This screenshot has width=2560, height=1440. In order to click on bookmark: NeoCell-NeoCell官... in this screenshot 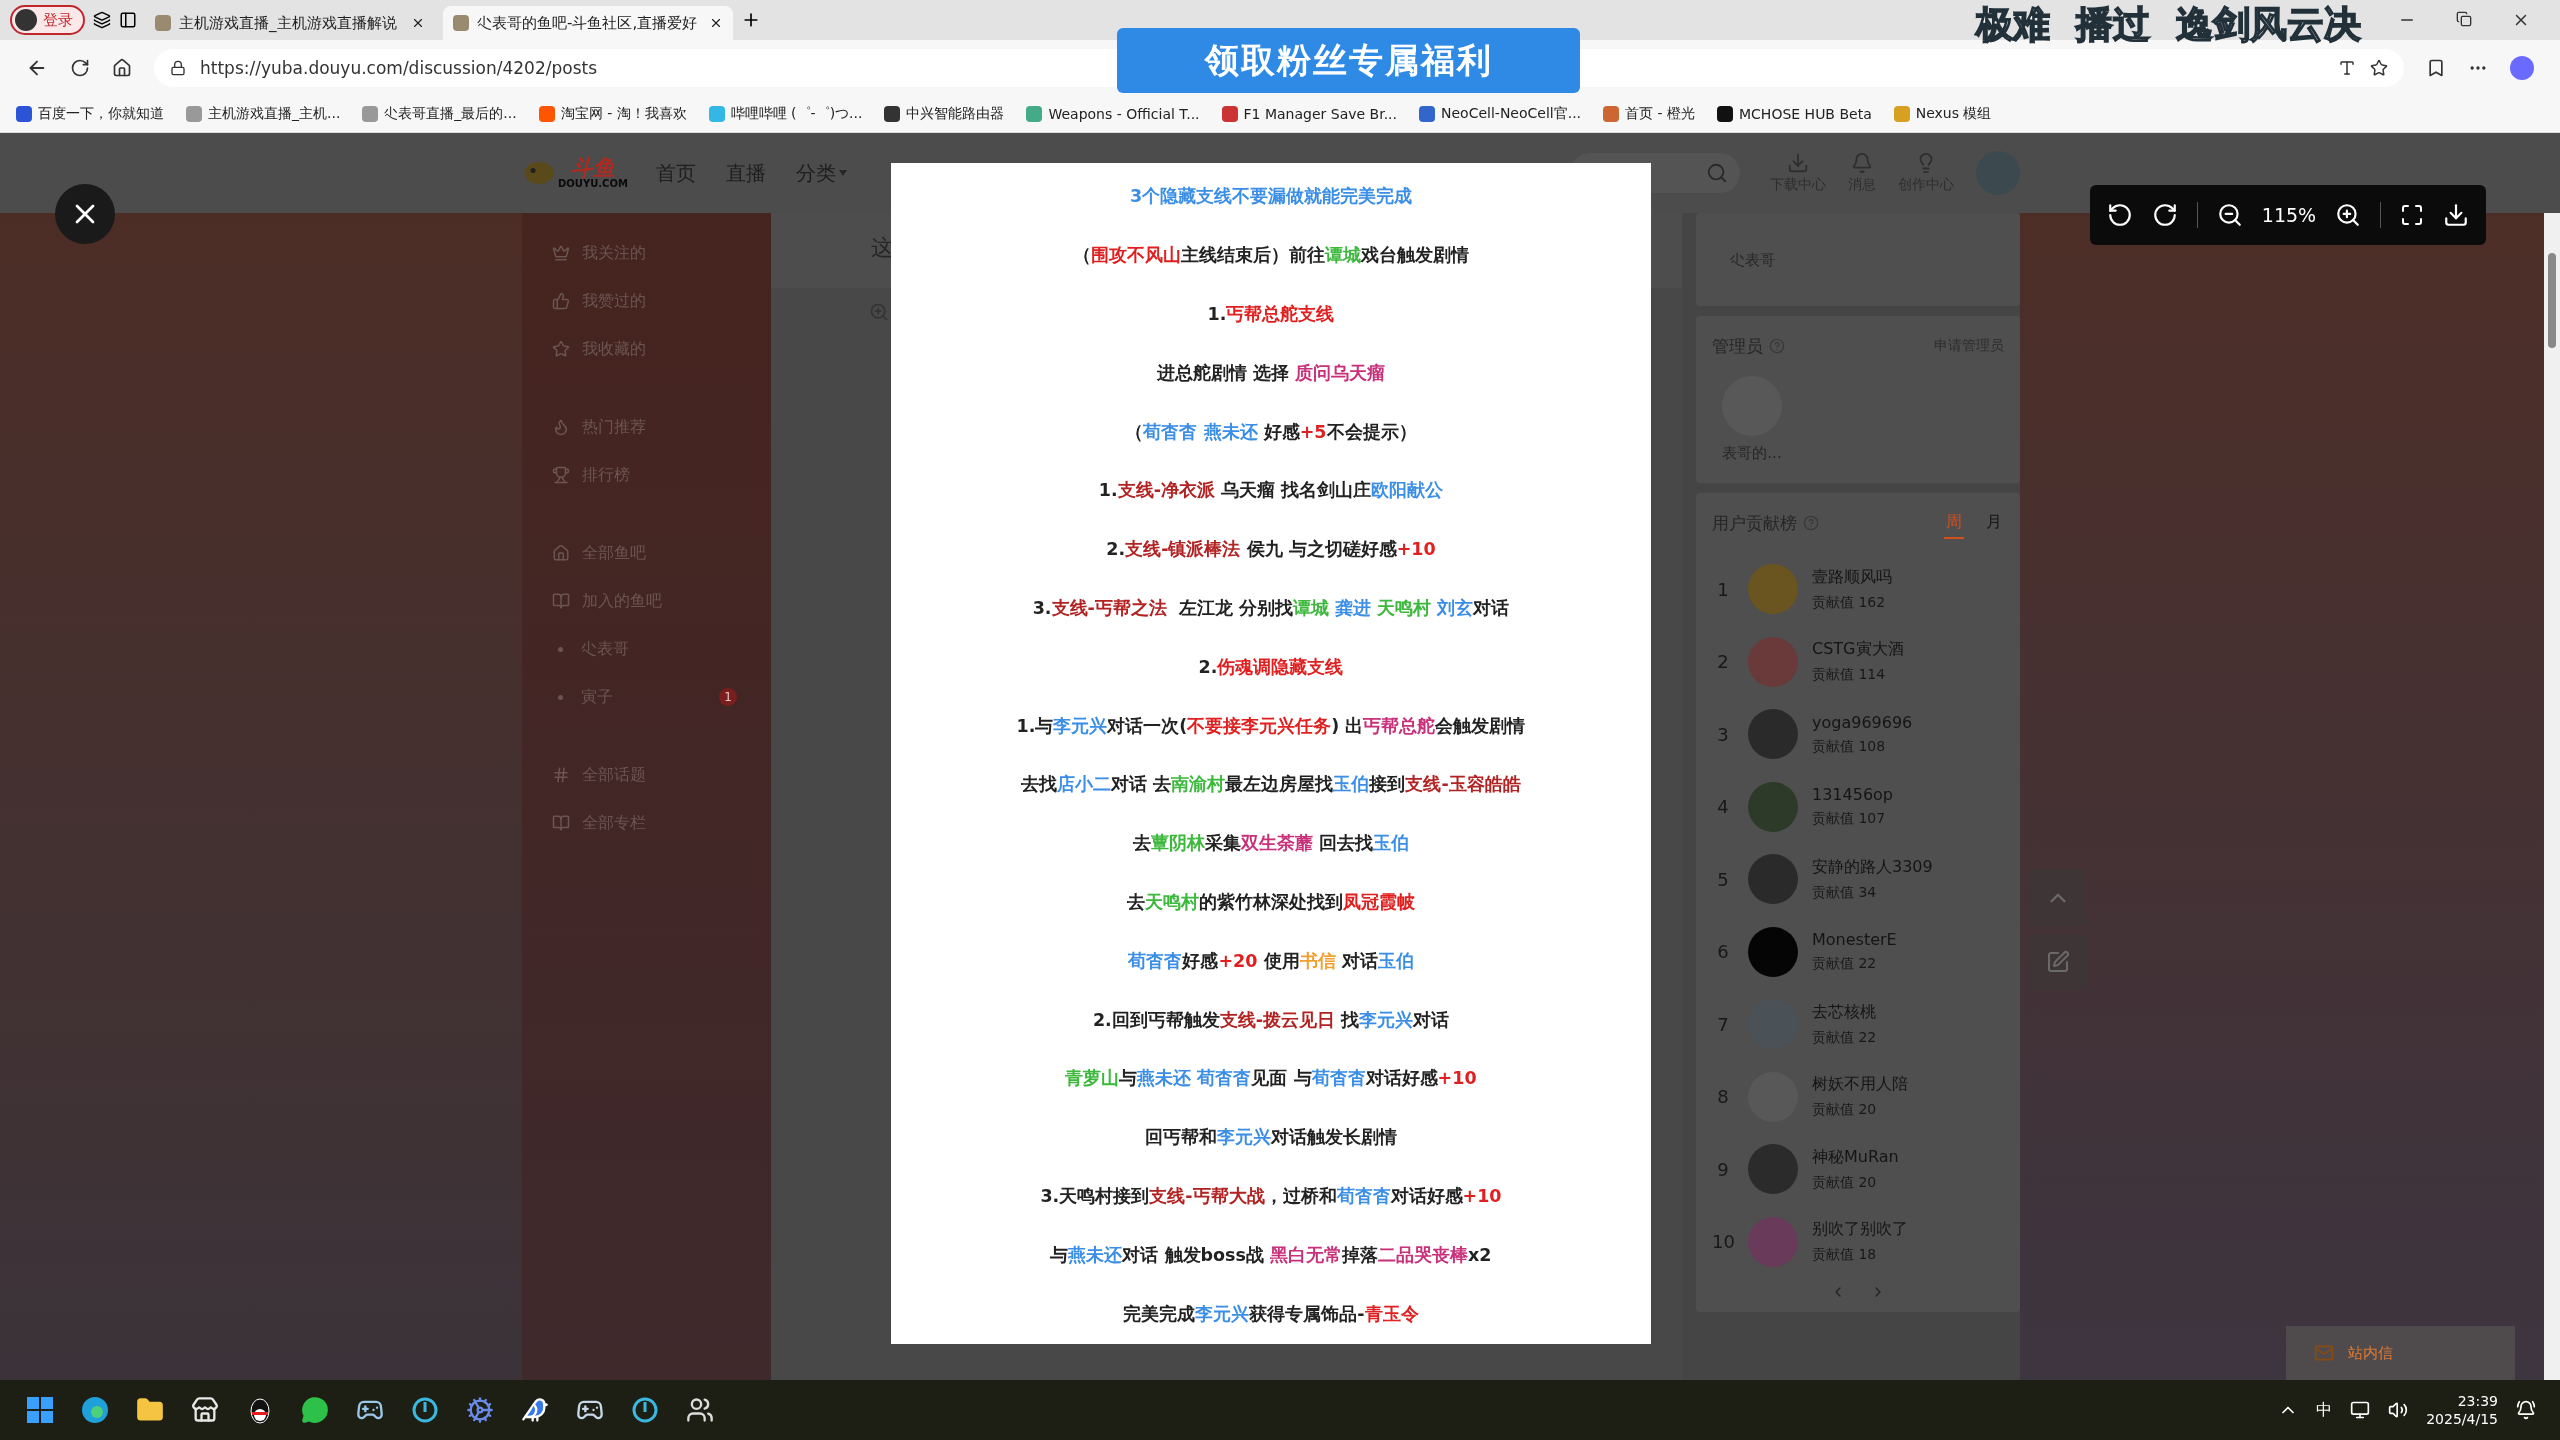, I will do `click(1500, 113)`.